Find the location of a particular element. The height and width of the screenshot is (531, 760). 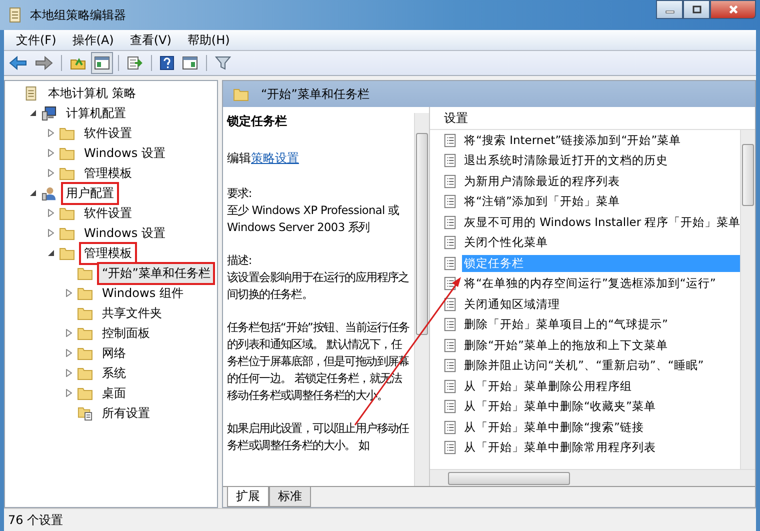

setting-item: 从「开始」菜单中删除“收藏夹”菜单 is located at coordinates (560, 407).